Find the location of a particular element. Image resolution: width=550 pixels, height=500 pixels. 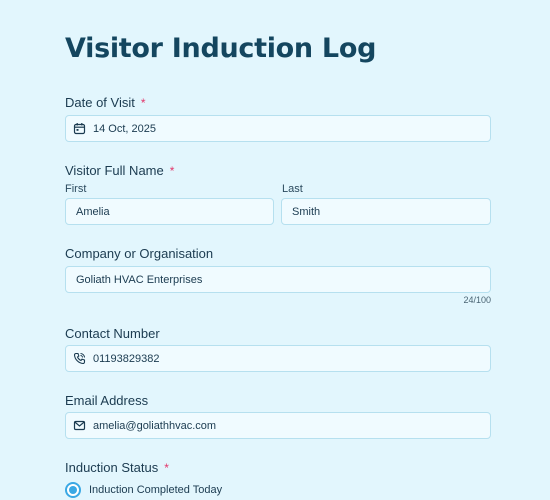

calendar-icon is located at coordinates (79, 128).